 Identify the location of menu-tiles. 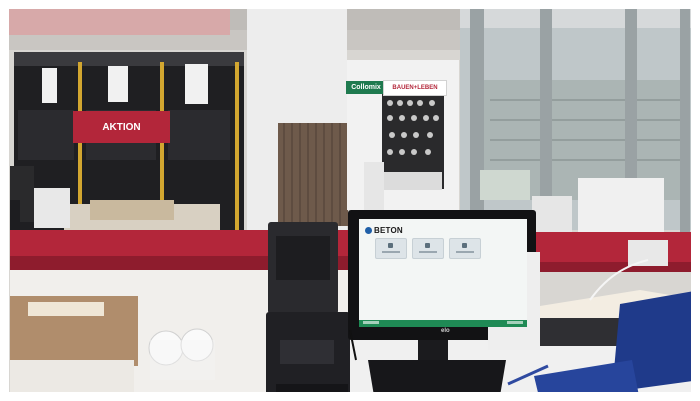
(428, 248).